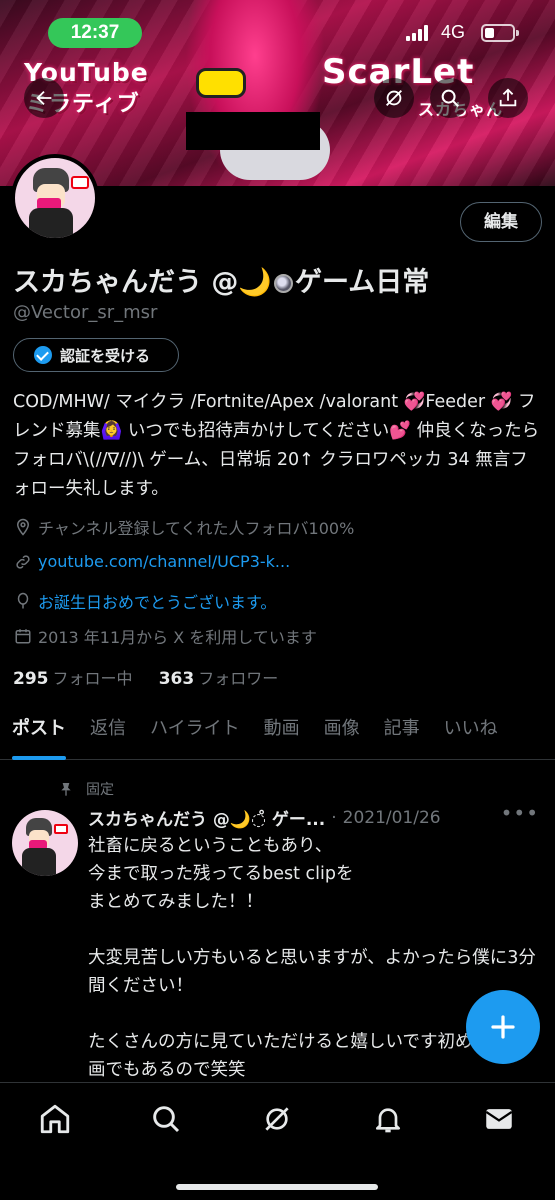 The height and width of the screenshot is (1200, 555). I want to click on grok-button, so click(394, 98).